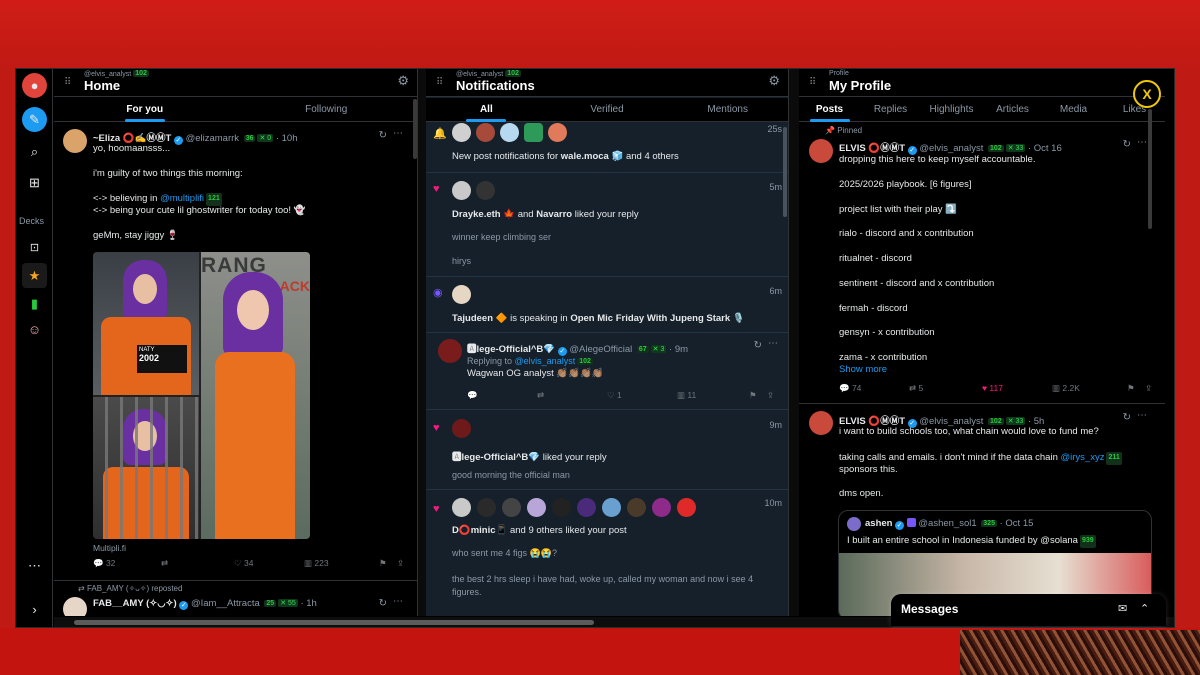  Describe the element at coordinates (34, 247) in the screenshot. I see `deck-home-icon: ⊡` at that location.